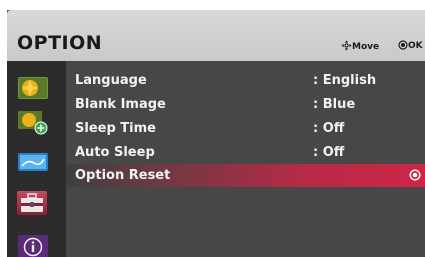 The width and height of the screenshot is (425, 257). Describe the element at coordinates (32, 203) in the screenshot. I see `toolbox-option-menu-icon` at that location.